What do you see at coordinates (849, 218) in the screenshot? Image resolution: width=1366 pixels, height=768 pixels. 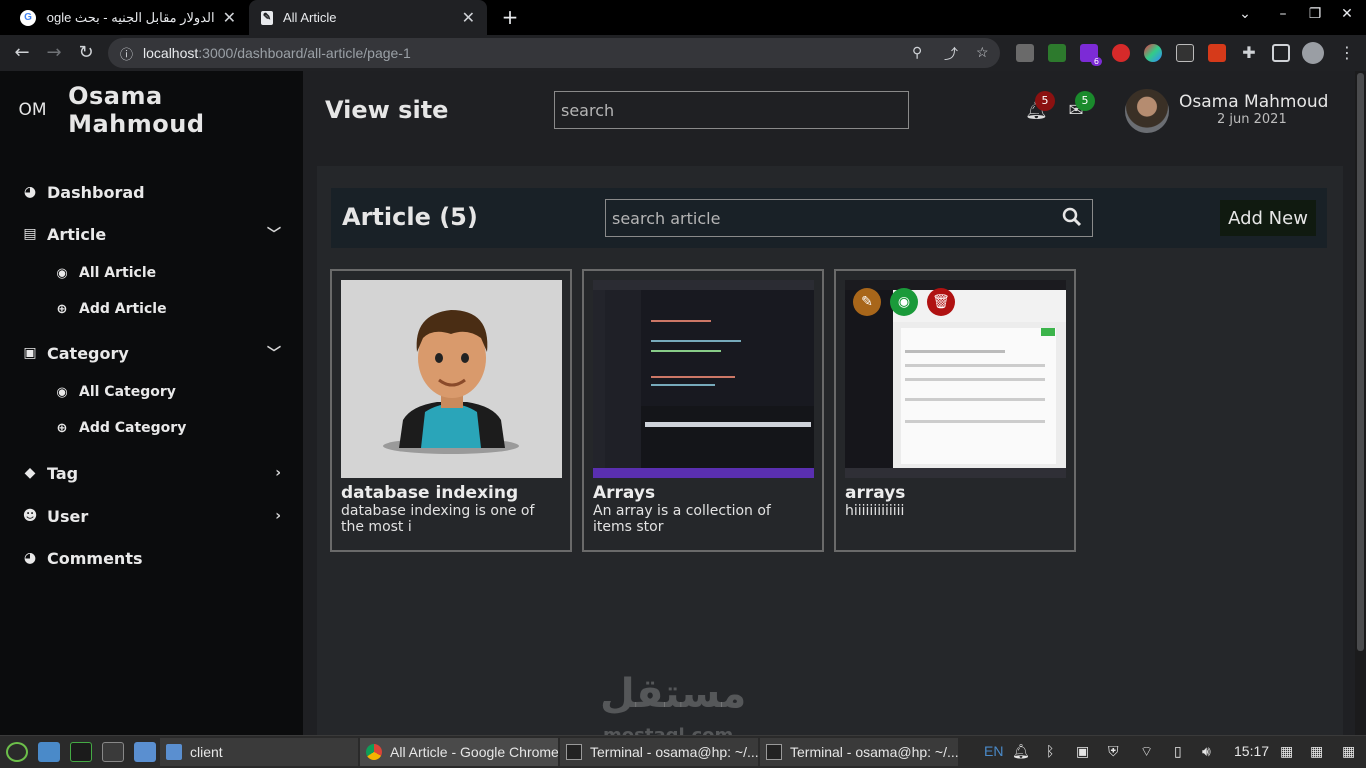 I see `article-search-input` at bounding box center [849, 218].